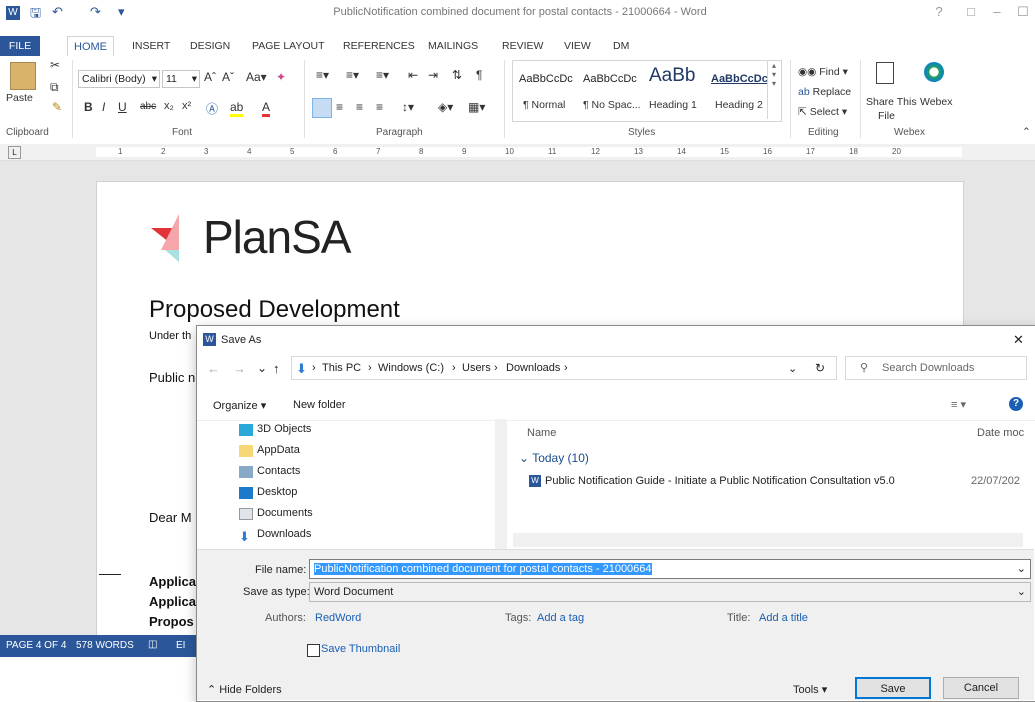 This screenshot has height=702, width=1035. I want to click on increase-indent-icon: ⇥, so click(433, 75).